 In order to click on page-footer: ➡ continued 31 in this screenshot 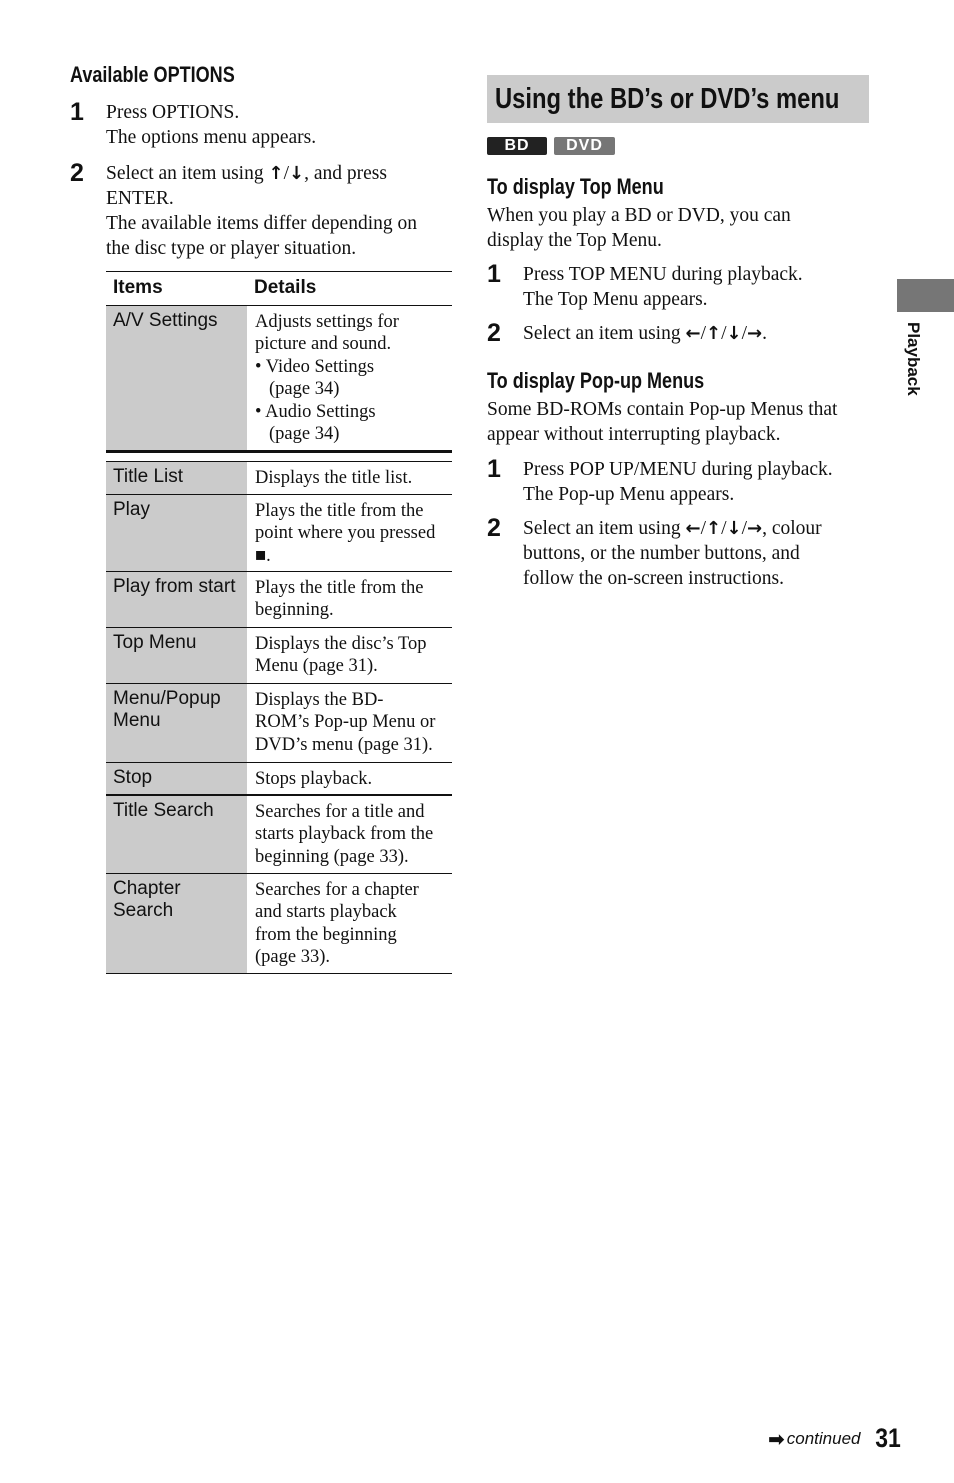, I will do `click(835, 1438)`.